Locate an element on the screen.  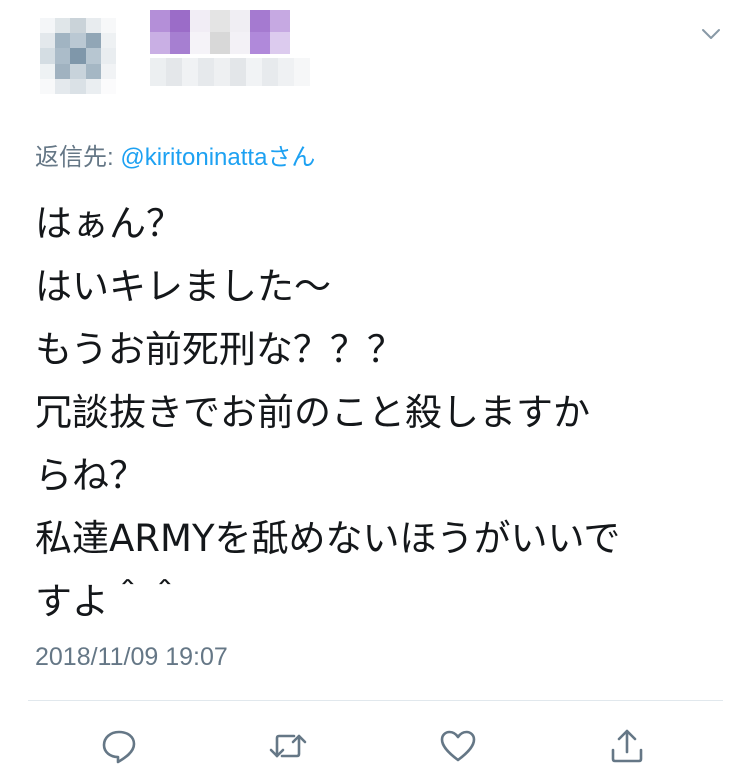
tweet-line: はいキレました〜 is located at coordinates (183, 286).